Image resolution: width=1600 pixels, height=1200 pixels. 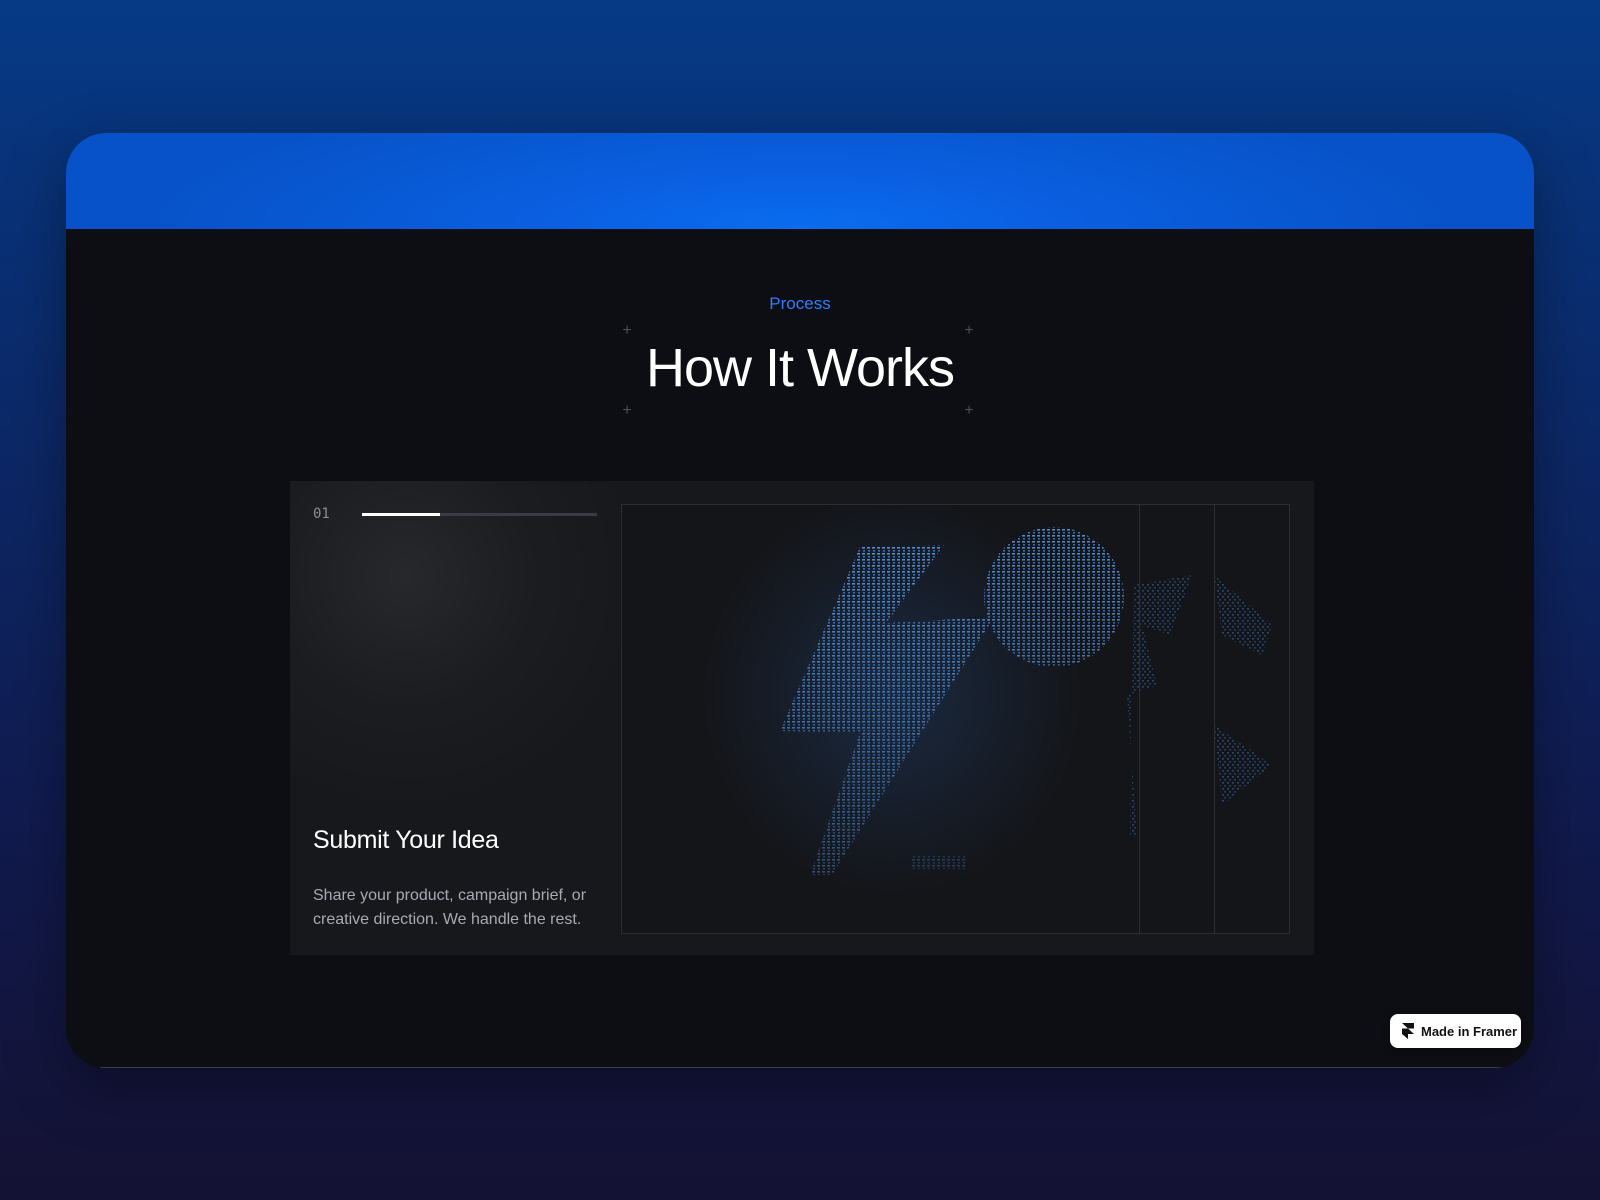 I want to click on hero-band, so click(x=800, y=181).